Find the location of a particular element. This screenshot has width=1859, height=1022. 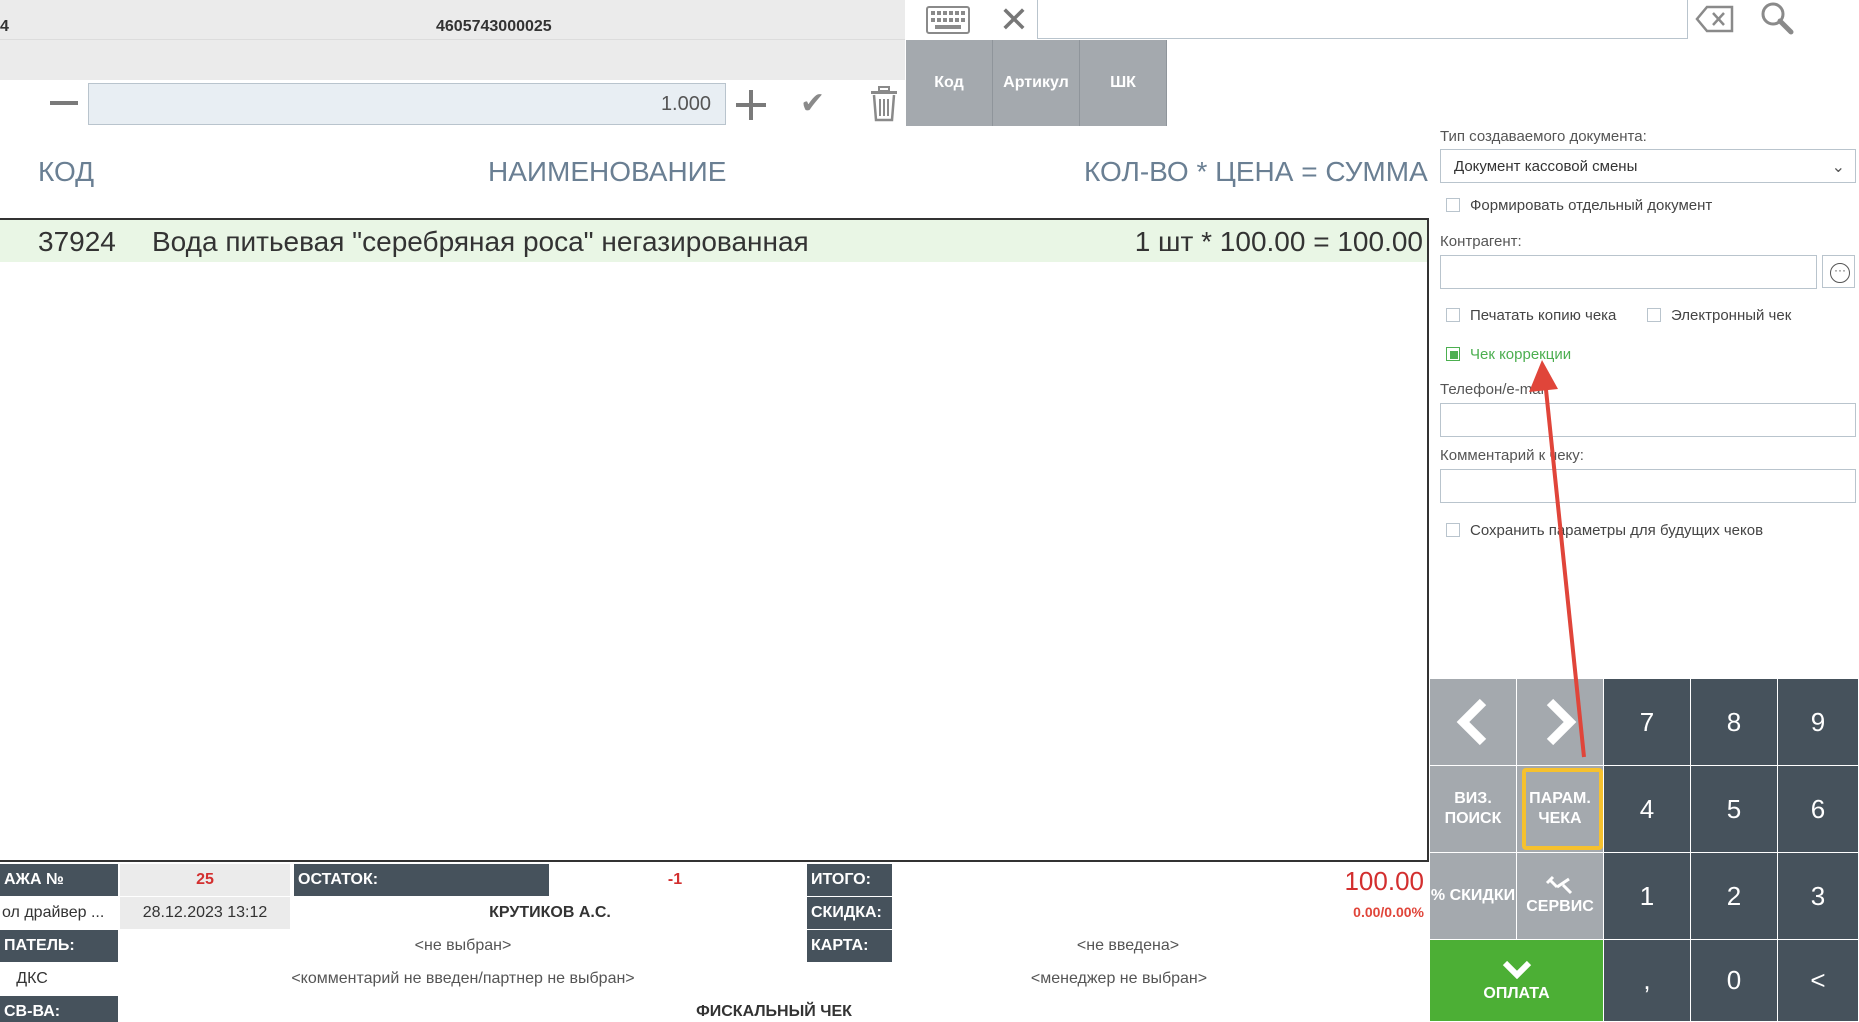

card-label: КАРТА: is located at coordinates (849, 946).